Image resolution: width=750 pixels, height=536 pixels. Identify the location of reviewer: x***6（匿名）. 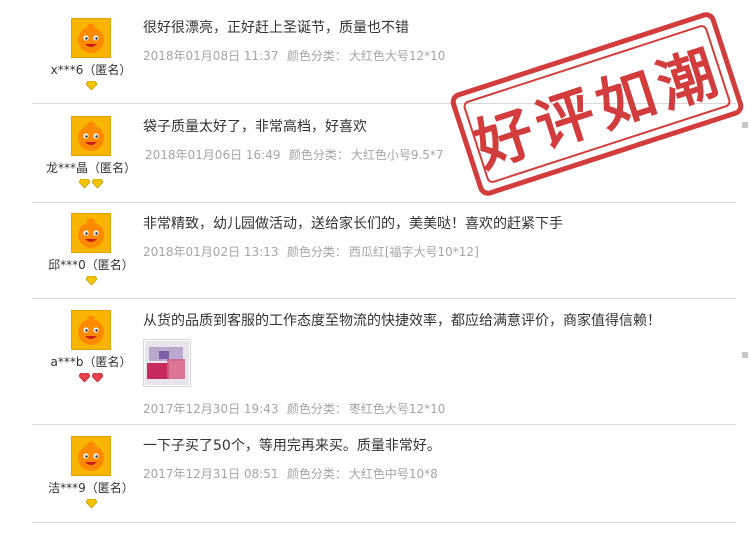
(91, 54).